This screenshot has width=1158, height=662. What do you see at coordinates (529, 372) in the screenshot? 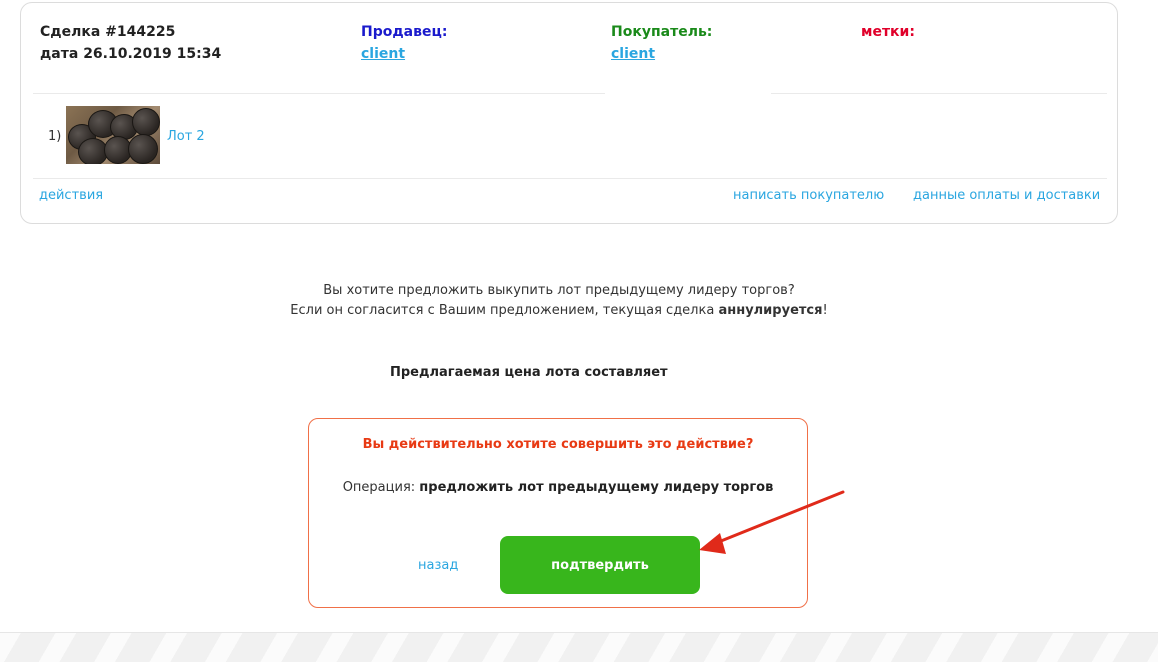
I see `proposed-price-text: Предлагаемая цена лота составляет` at bounding box center [529, 372].